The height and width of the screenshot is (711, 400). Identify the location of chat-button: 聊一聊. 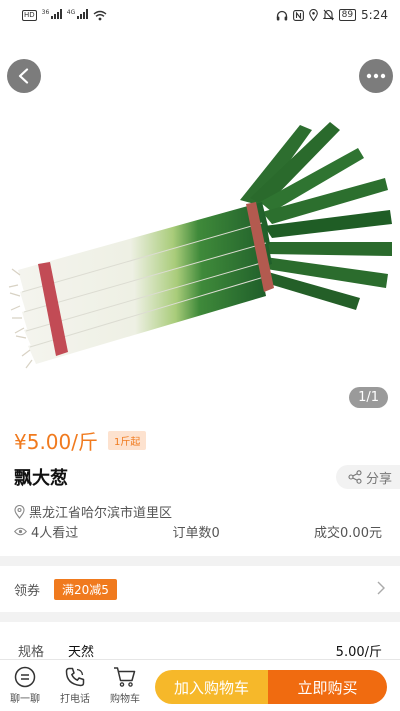
(25, 685).